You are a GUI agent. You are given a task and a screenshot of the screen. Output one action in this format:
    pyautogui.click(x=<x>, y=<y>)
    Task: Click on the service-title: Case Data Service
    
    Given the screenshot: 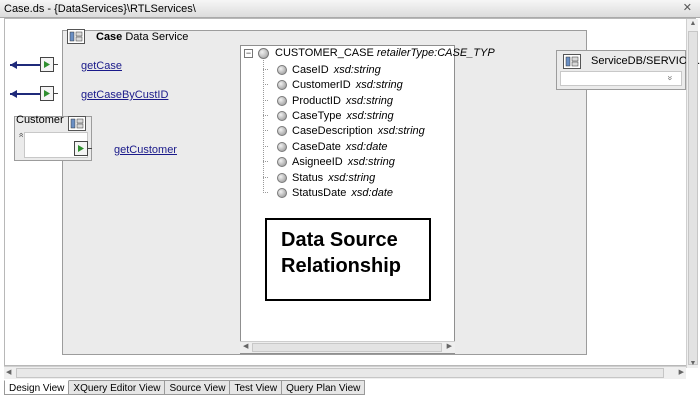 What is the action you would take?
    pyautogui.click(x=142, y=37)
    